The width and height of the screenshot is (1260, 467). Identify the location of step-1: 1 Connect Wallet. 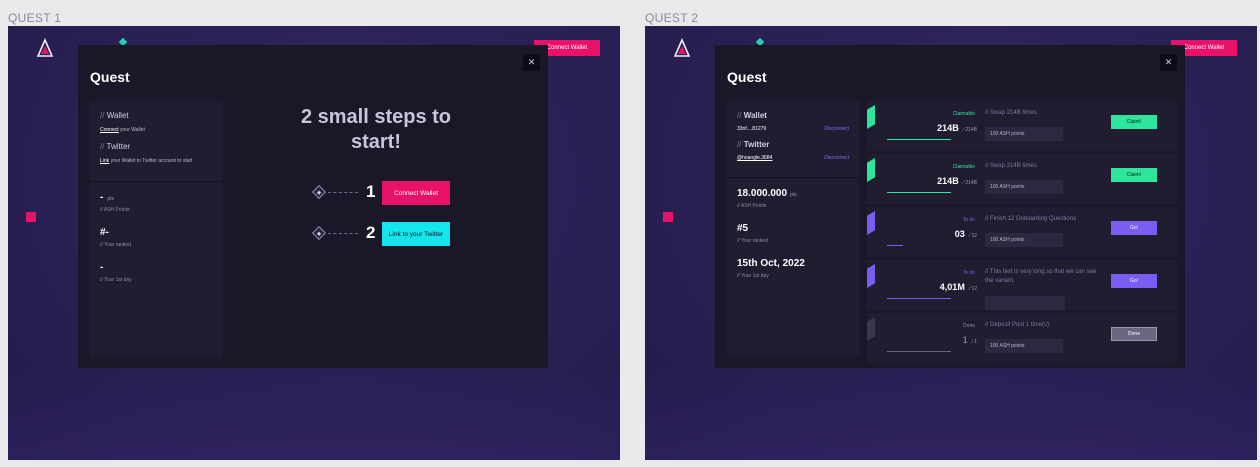
(412, 193).